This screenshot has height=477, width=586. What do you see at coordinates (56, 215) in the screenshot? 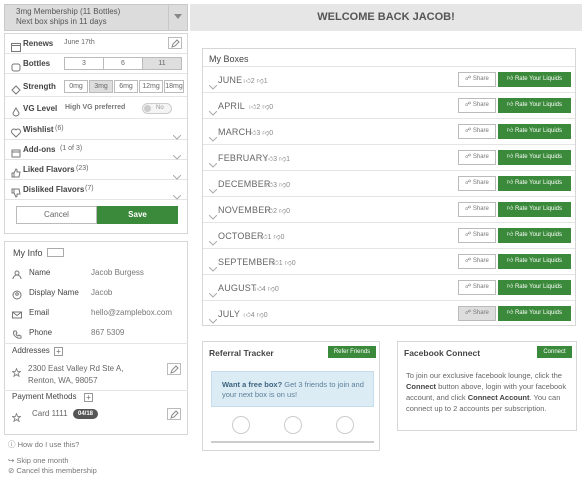
I see `cancel-button: Cancel` at bounding box center [56, 215].